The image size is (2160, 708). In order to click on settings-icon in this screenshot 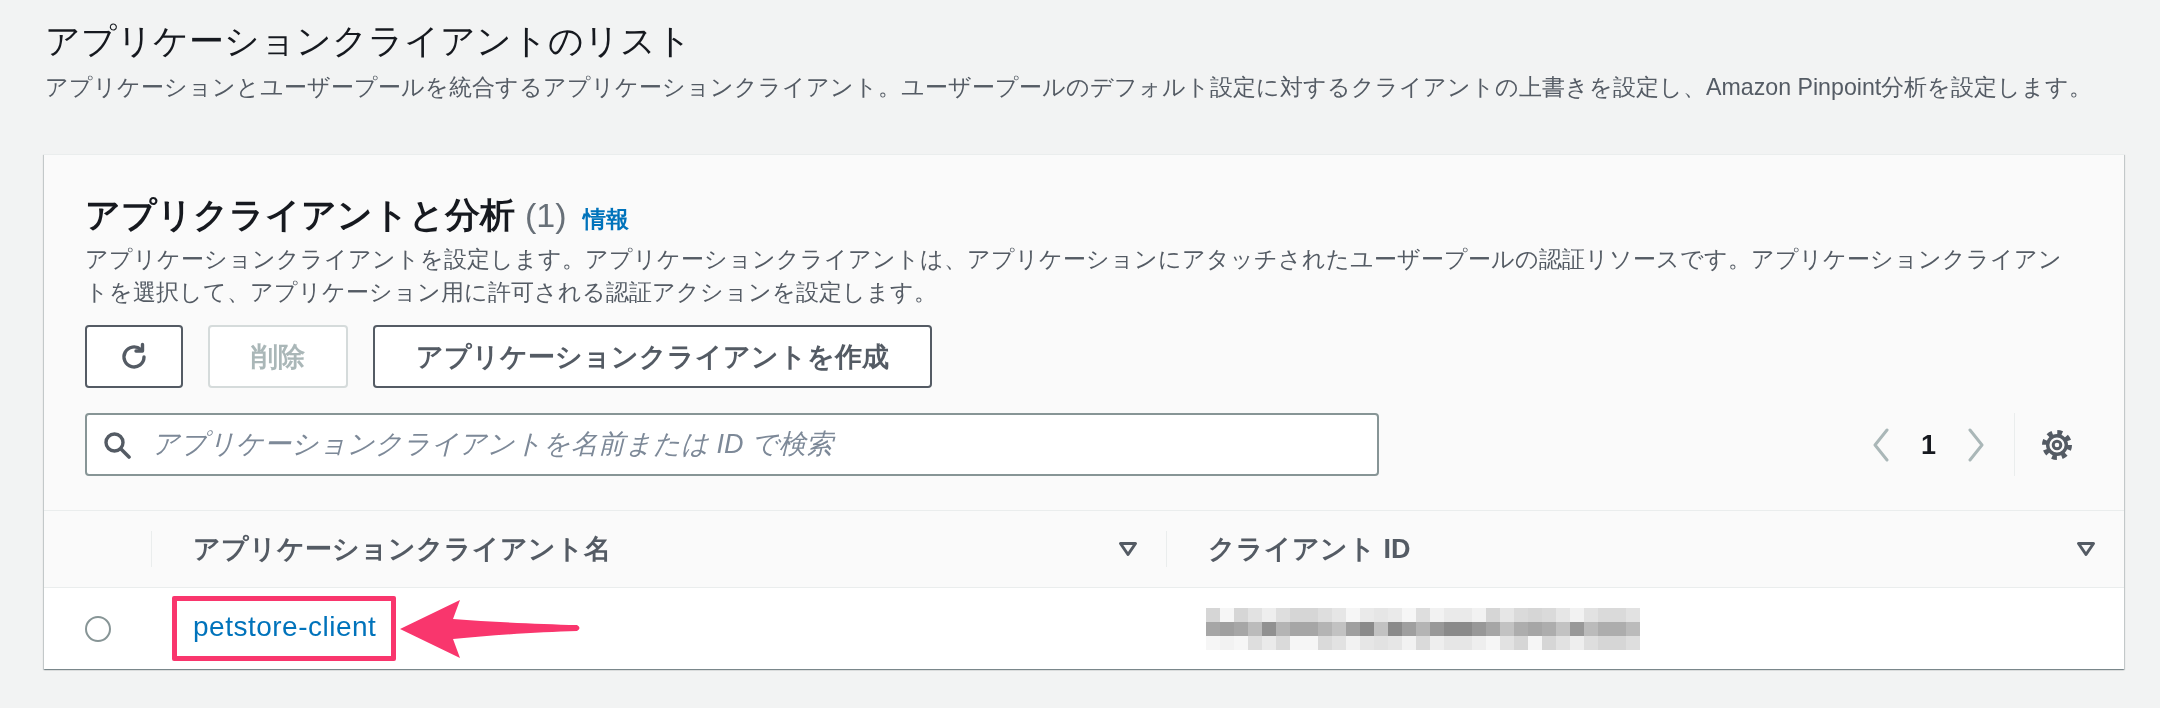, I will do `click(2057, 444)`.